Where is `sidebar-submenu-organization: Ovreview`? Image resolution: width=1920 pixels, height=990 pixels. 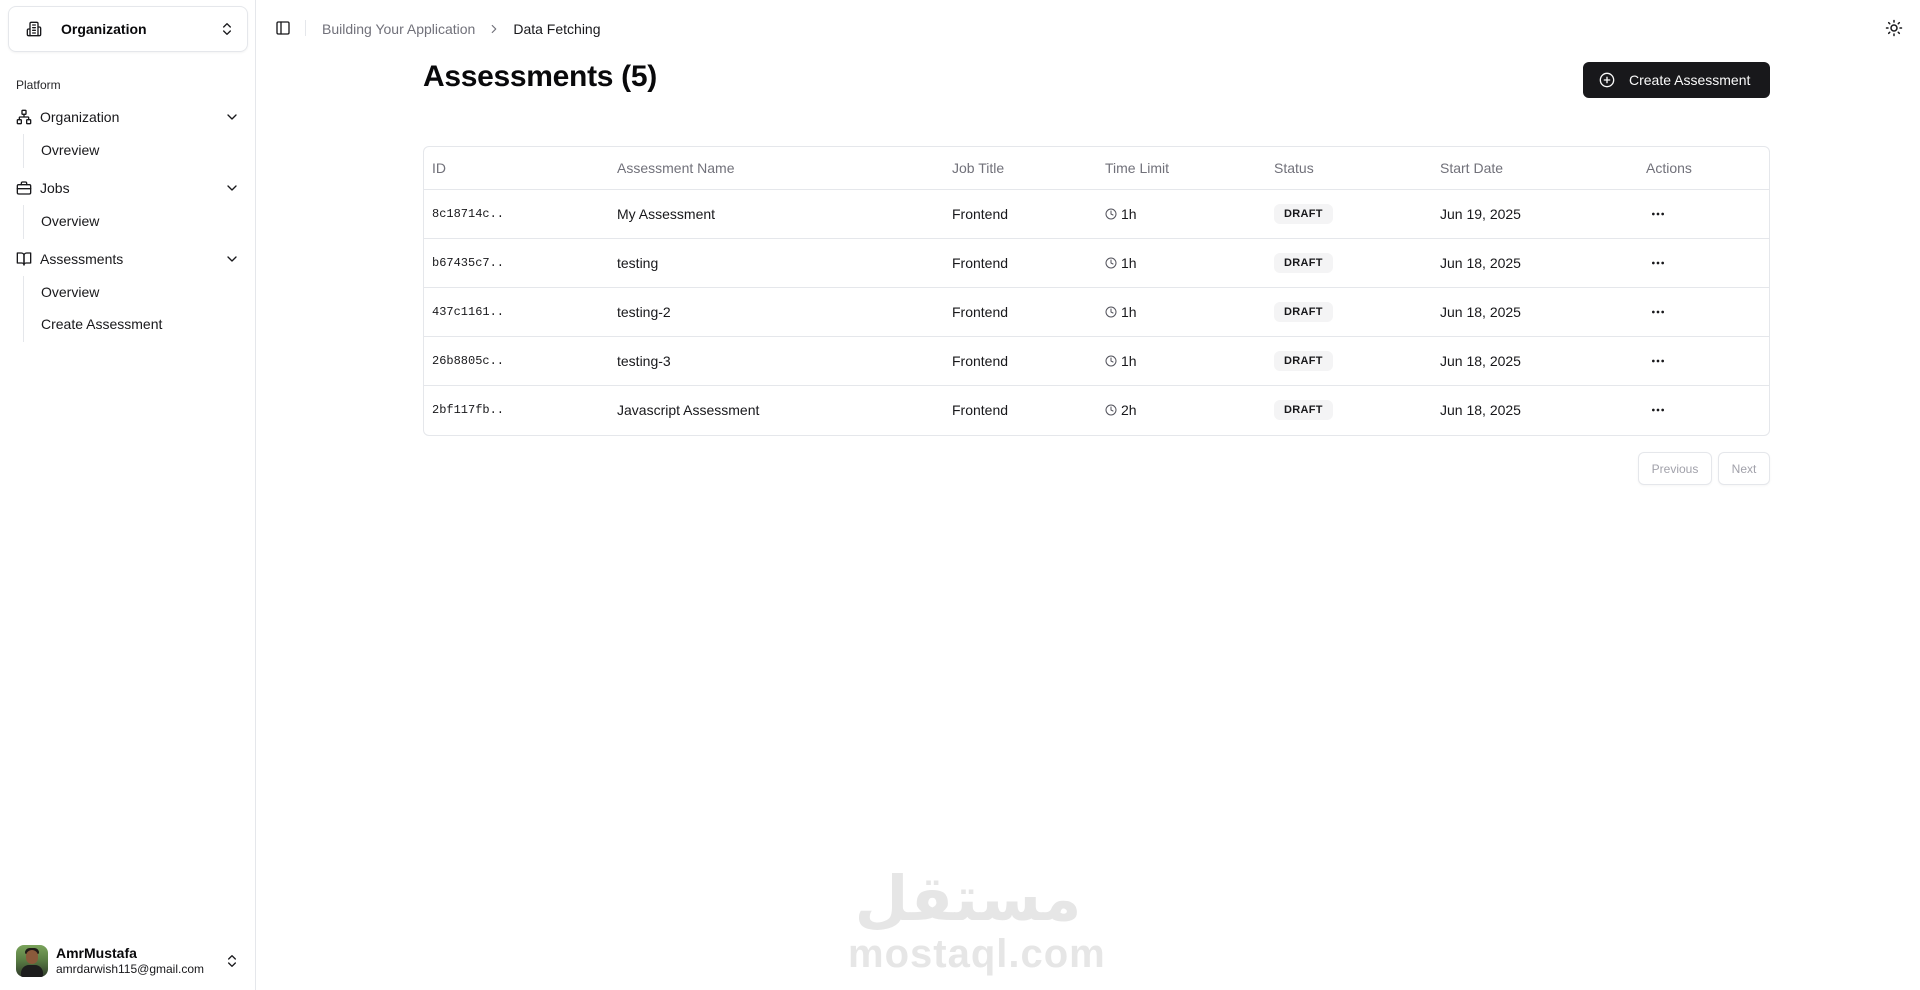 sidebar-submenu-organization: Ovreview is located at coordinates (135, 151).